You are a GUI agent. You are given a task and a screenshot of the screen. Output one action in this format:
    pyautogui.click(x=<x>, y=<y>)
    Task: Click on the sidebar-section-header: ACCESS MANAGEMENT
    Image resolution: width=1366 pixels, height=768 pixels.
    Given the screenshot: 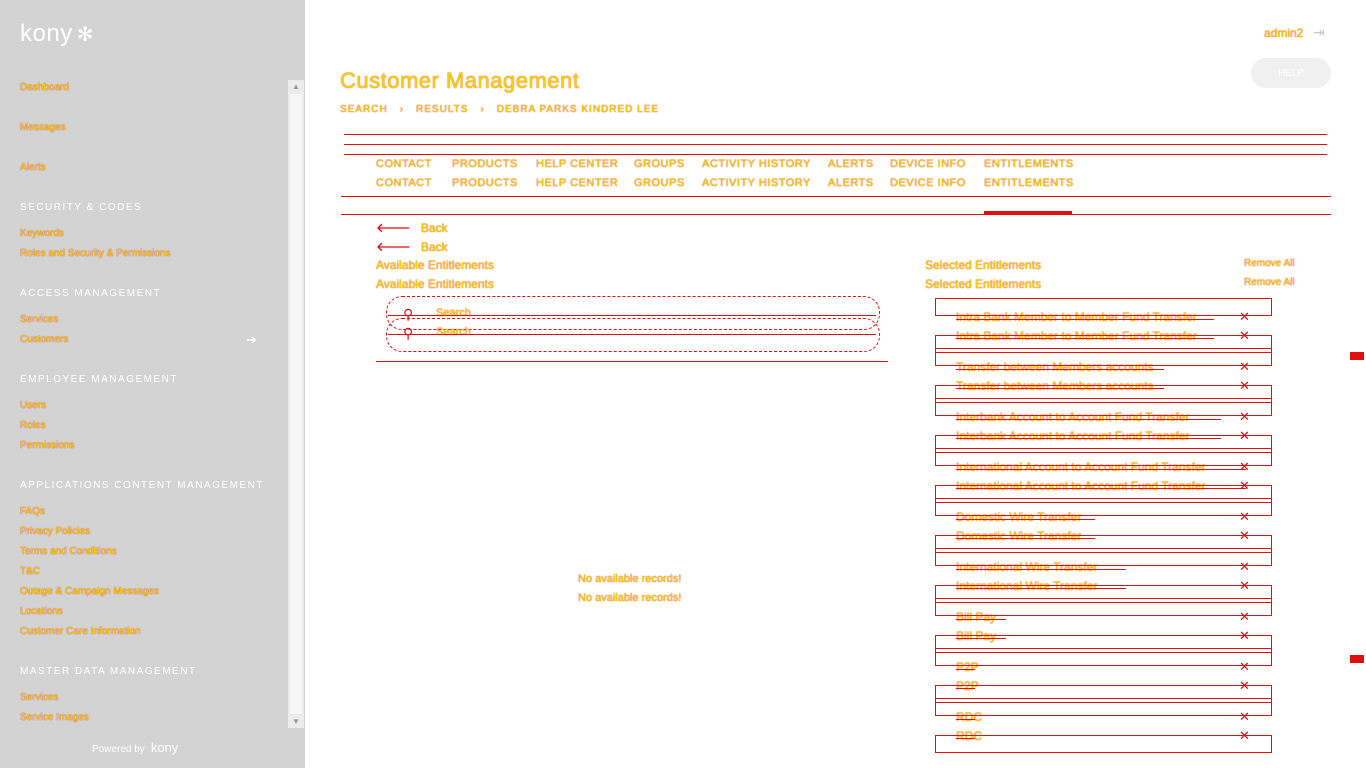 What is the action you would take?
    pyautogui.click(x=91, y=293)
    